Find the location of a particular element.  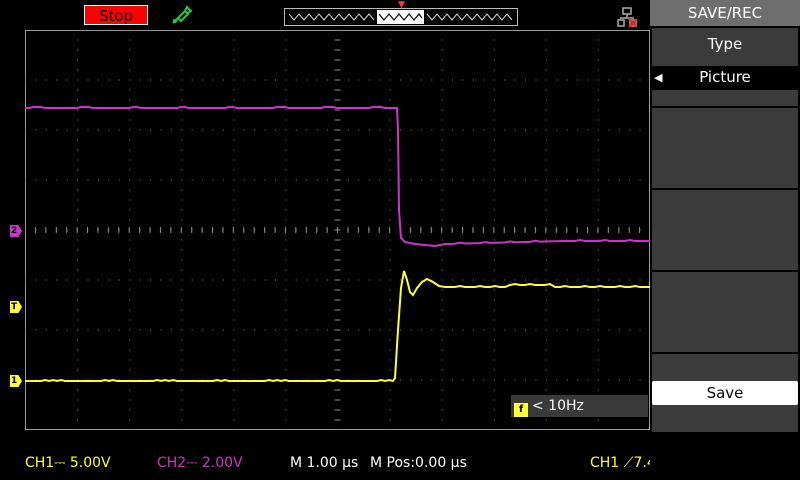

menu-title: SAVE/REC is located at coordinates (725, 13).